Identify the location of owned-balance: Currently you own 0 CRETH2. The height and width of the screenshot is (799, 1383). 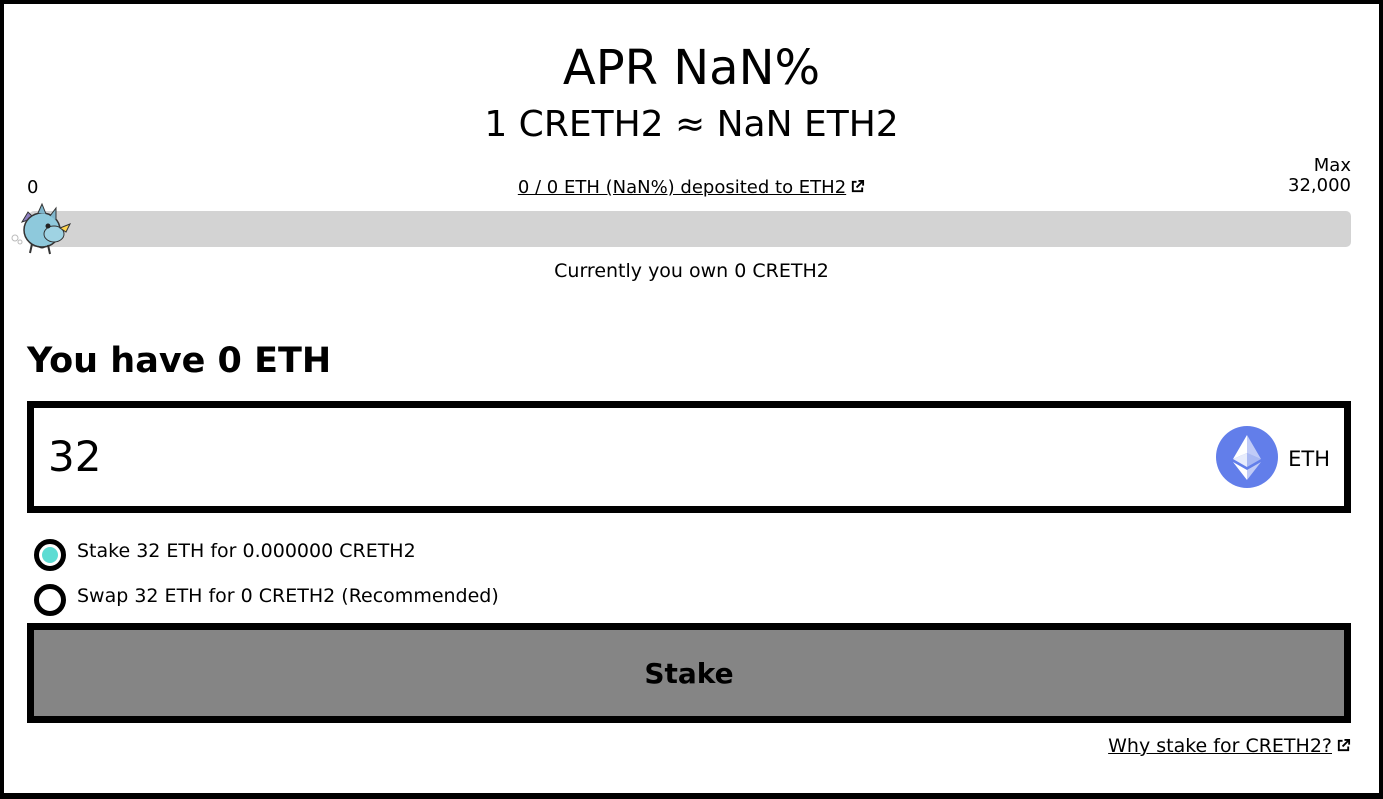
(691, 271).